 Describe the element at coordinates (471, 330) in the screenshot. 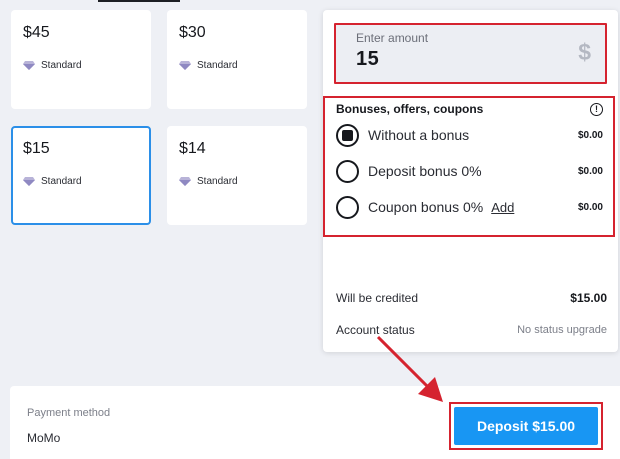

I see `account-status-row: Account status No status upgrade` at that location.